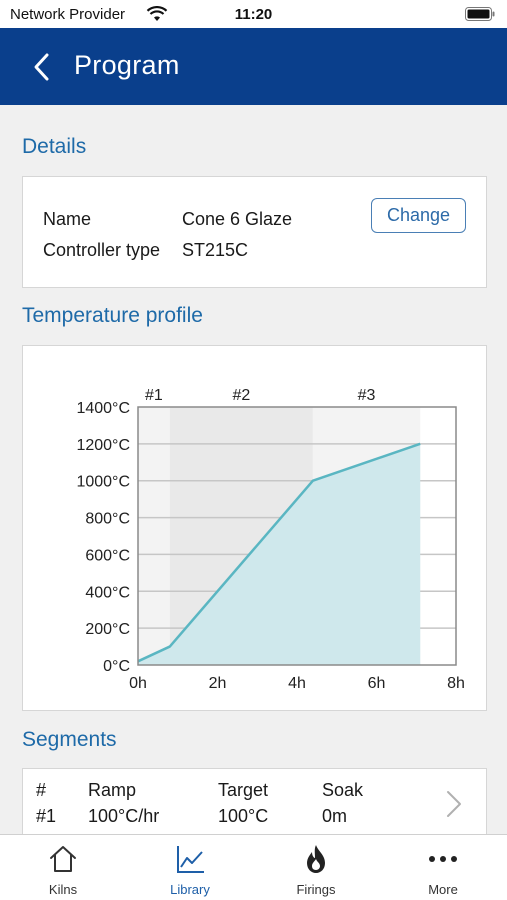 Image resolution: width=507 pixels, height=900 pixels. I want to click on clock: 11:20, so click(253, 14).